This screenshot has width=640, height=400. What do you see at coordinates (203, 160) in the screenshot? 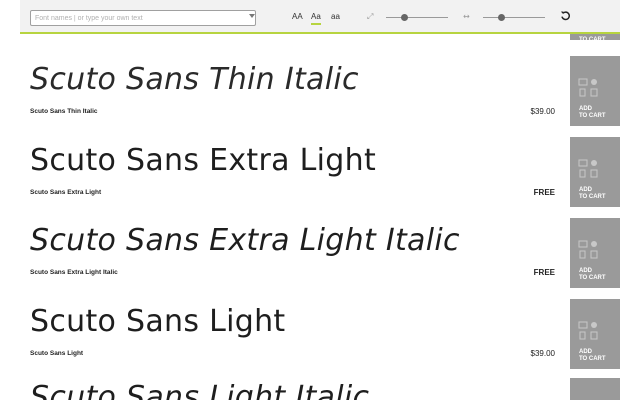
I see `font-sample-text: Scuto Sans Extra Light` at bounding box center [203, 160].